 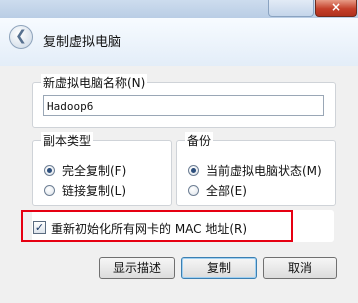 What do you see at coordinates (94, 191) in the screenshot?
I see `linked-clone-label: 链接复制(L)` at bounding box center [94, 191].